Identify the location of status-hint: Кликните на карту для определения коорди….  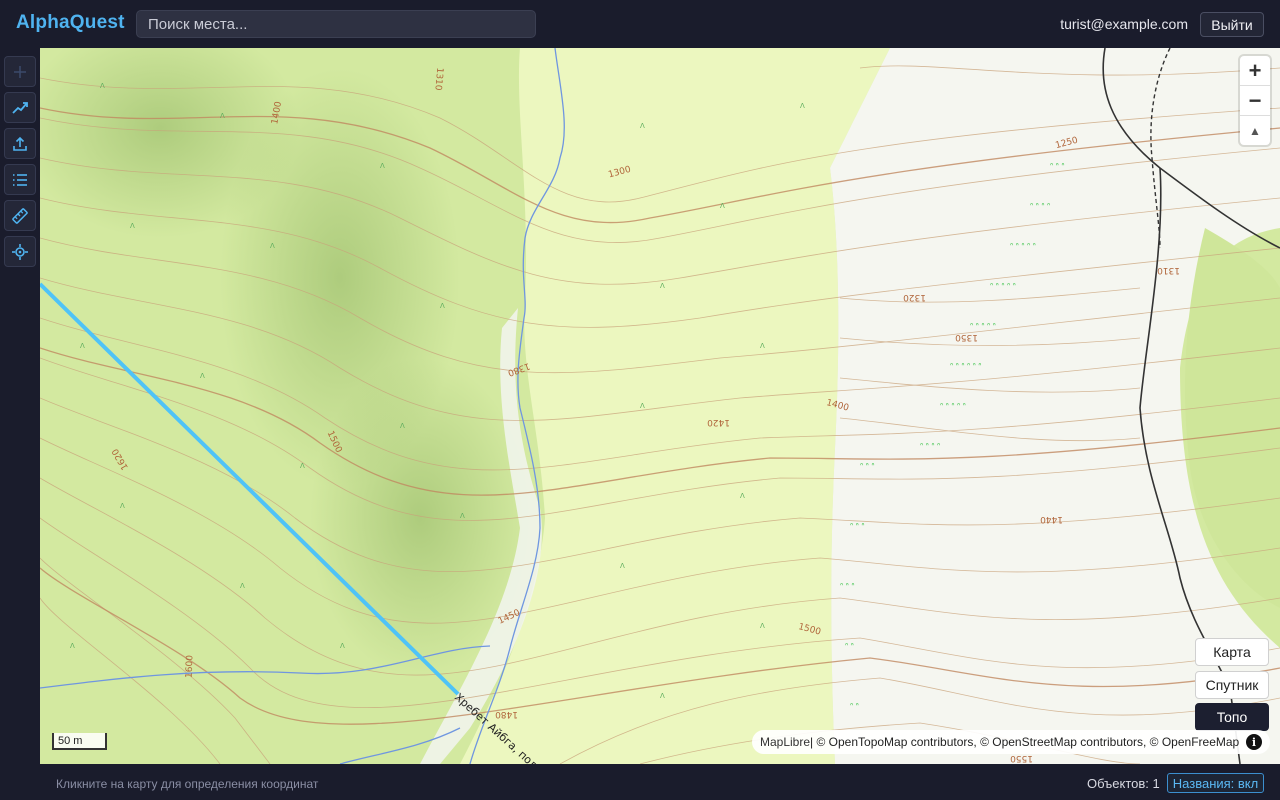
(187, 784).